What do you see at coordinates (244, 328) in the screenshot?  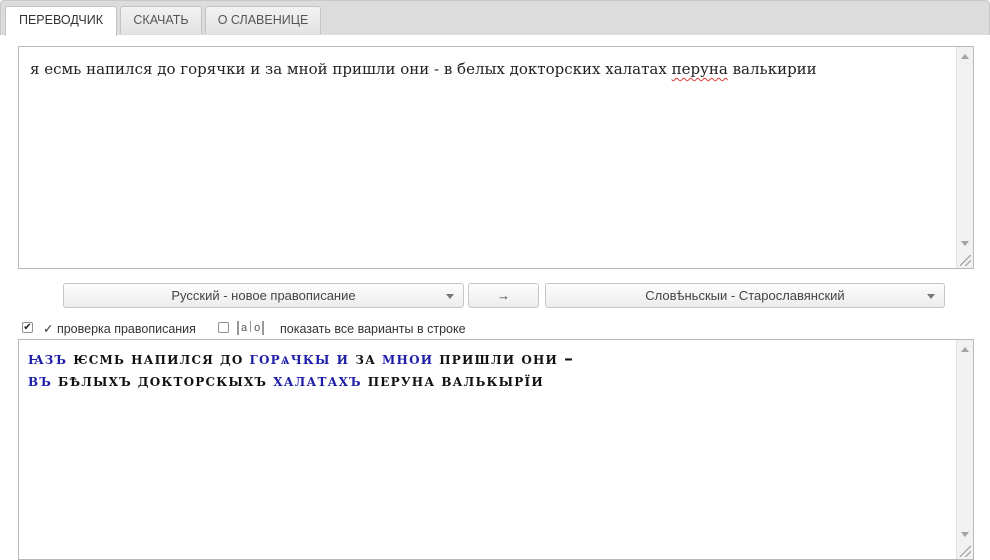 I see `variant-a-glyph: а` at bounding box center [244, 328].